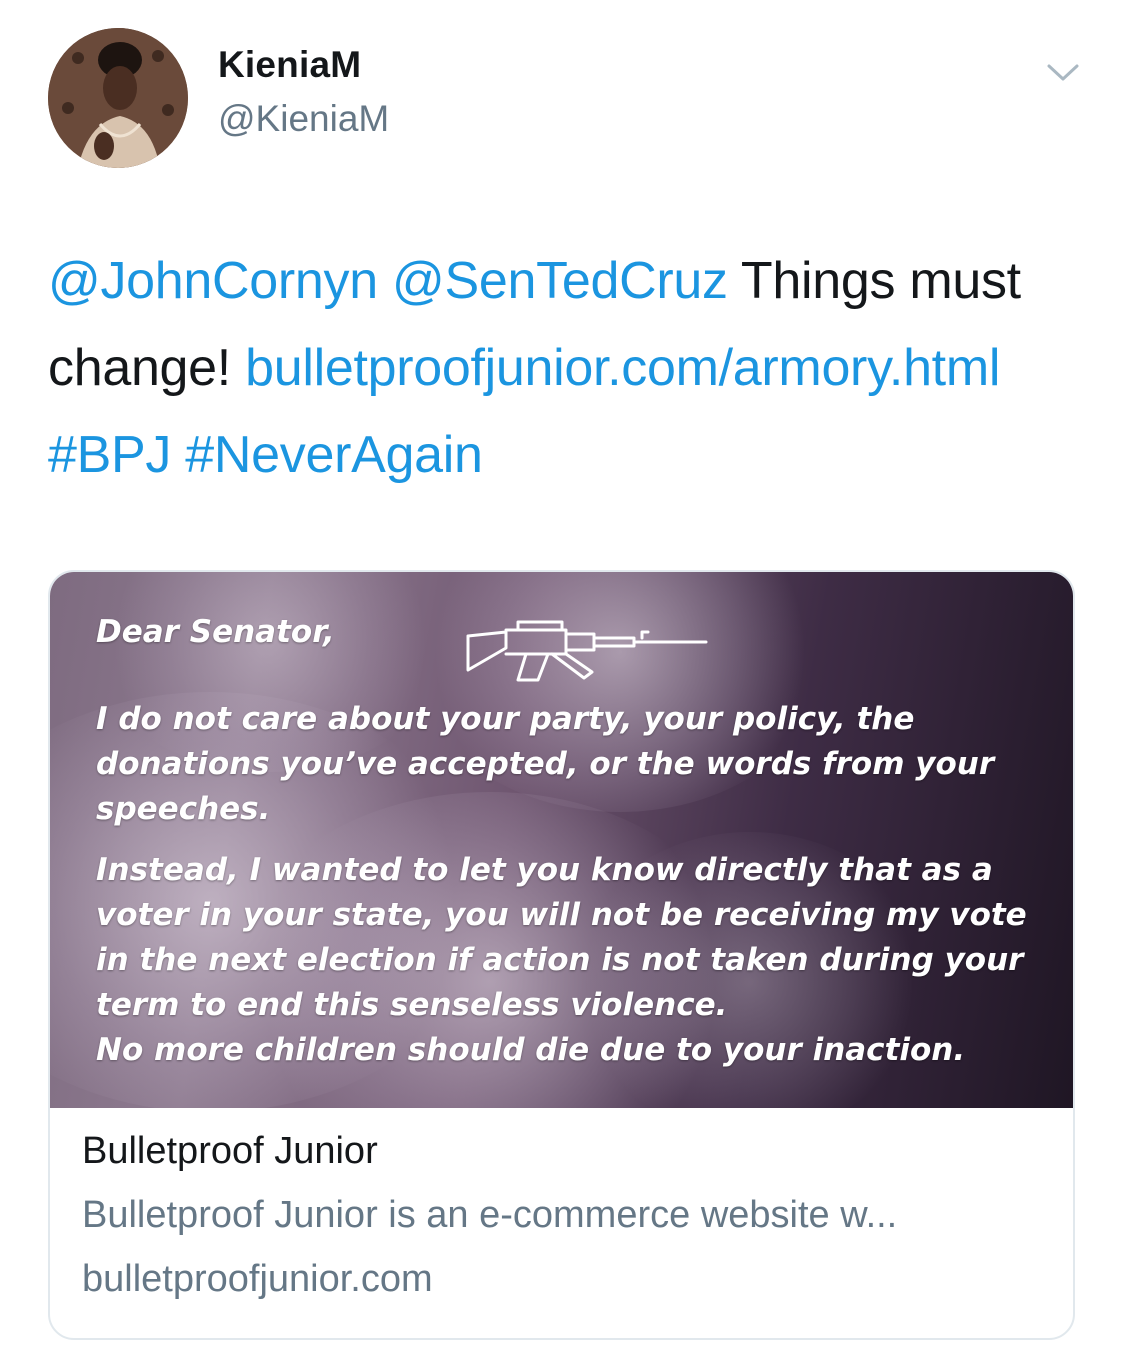 This screenshot has height=1361, width=1125. I want to click on card-domain: bulletproofjunior.com, so click(257, 1279).